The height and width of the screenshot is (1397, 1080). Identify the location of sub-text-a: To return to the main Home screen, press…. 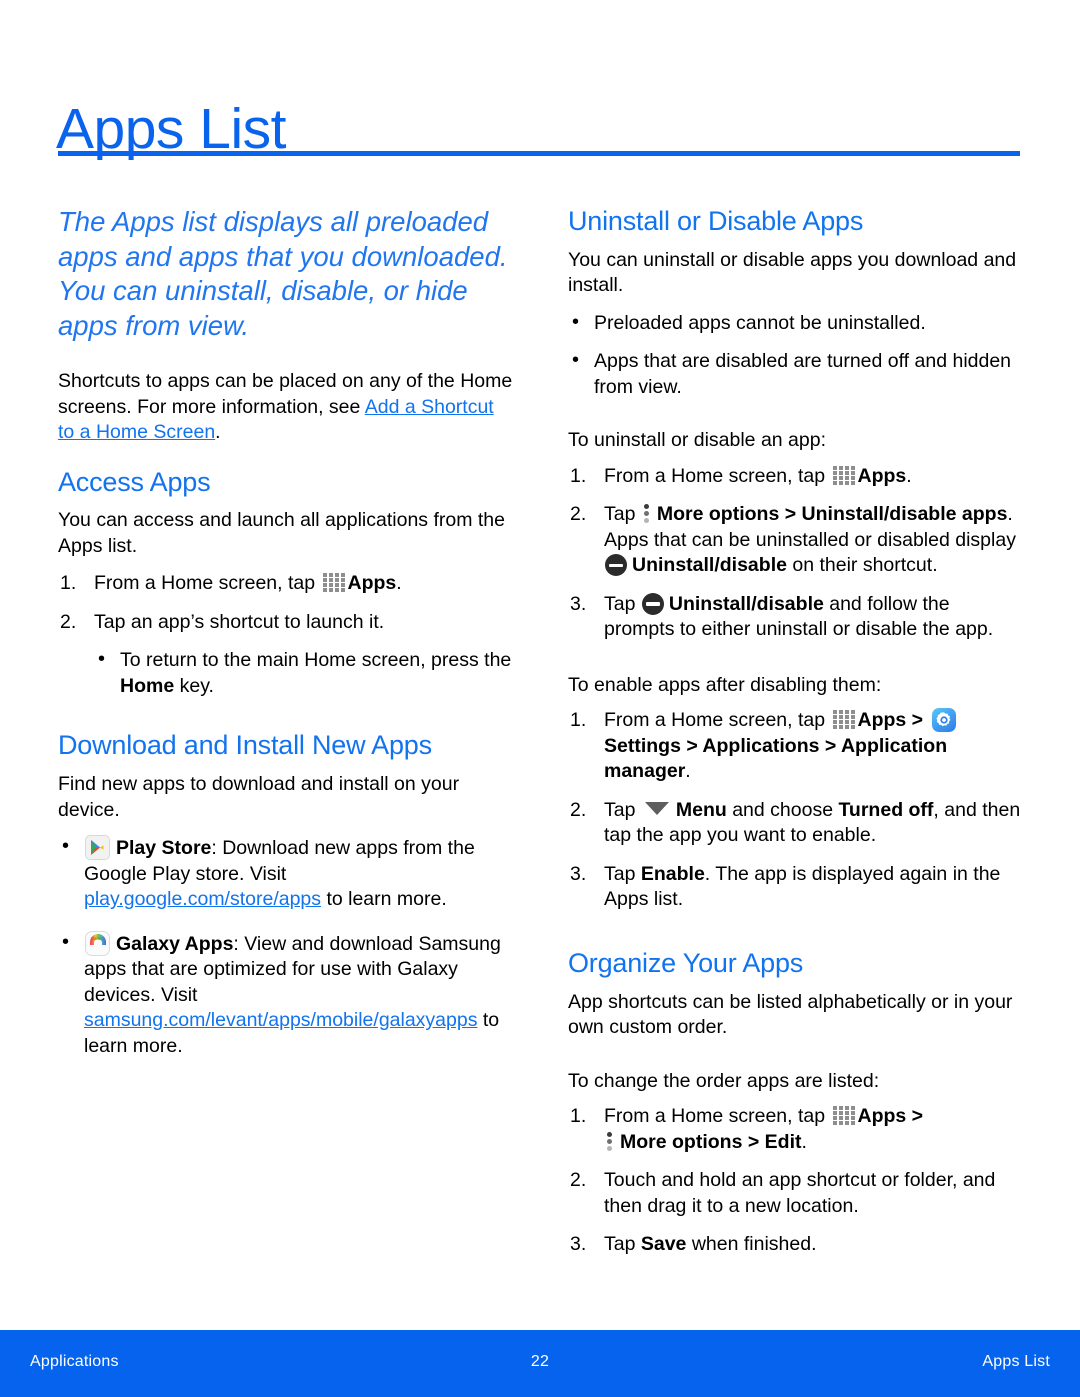
(316, 660).